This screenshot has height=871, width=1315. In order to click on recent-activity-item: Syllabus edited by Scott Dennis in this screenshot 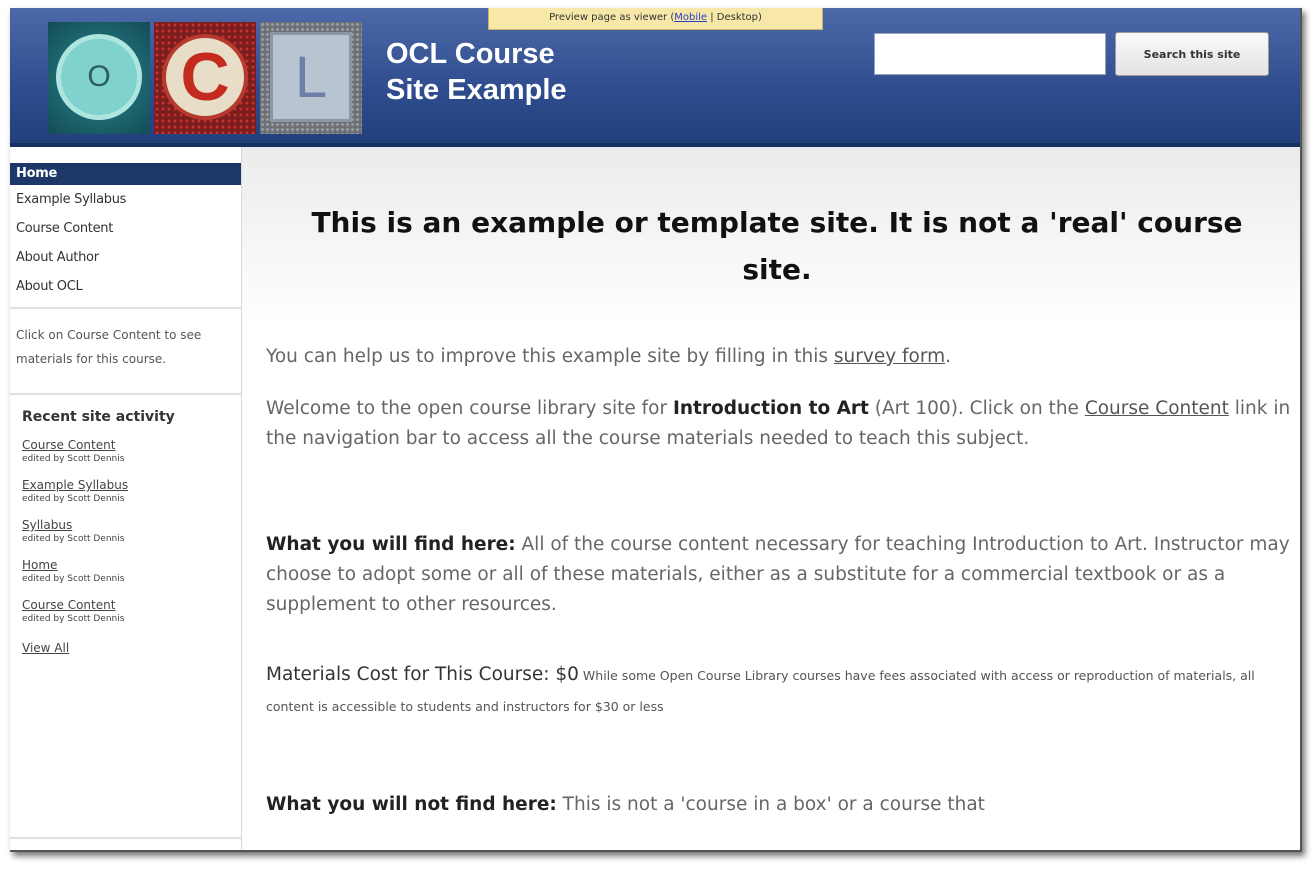, I will do `click(125, 531)`.